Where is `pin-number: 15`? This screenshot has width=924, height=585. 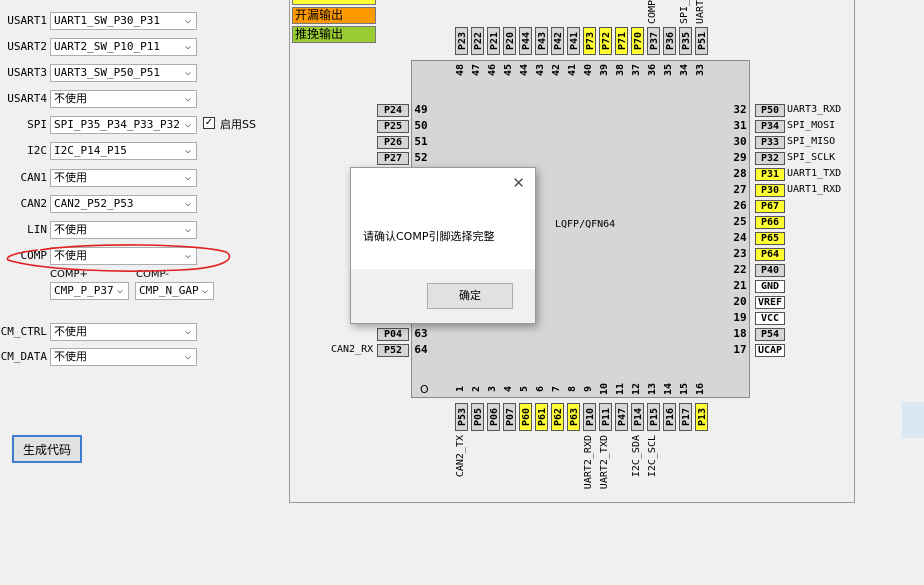
pin-number: 15 is located at coordinates (684, 389).